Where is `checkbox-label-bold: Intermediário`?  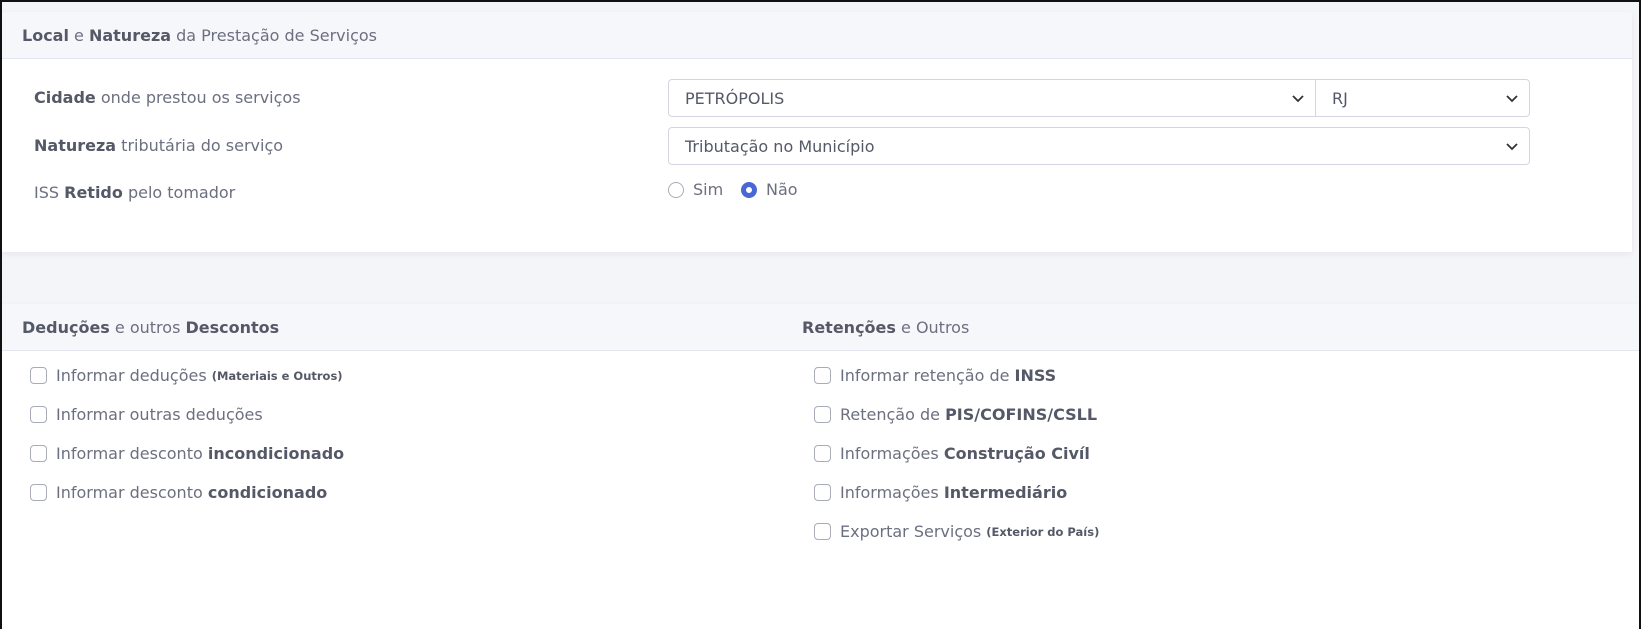 checkbox-label-bold: Intermediário is located at coordinates (1005, 492).